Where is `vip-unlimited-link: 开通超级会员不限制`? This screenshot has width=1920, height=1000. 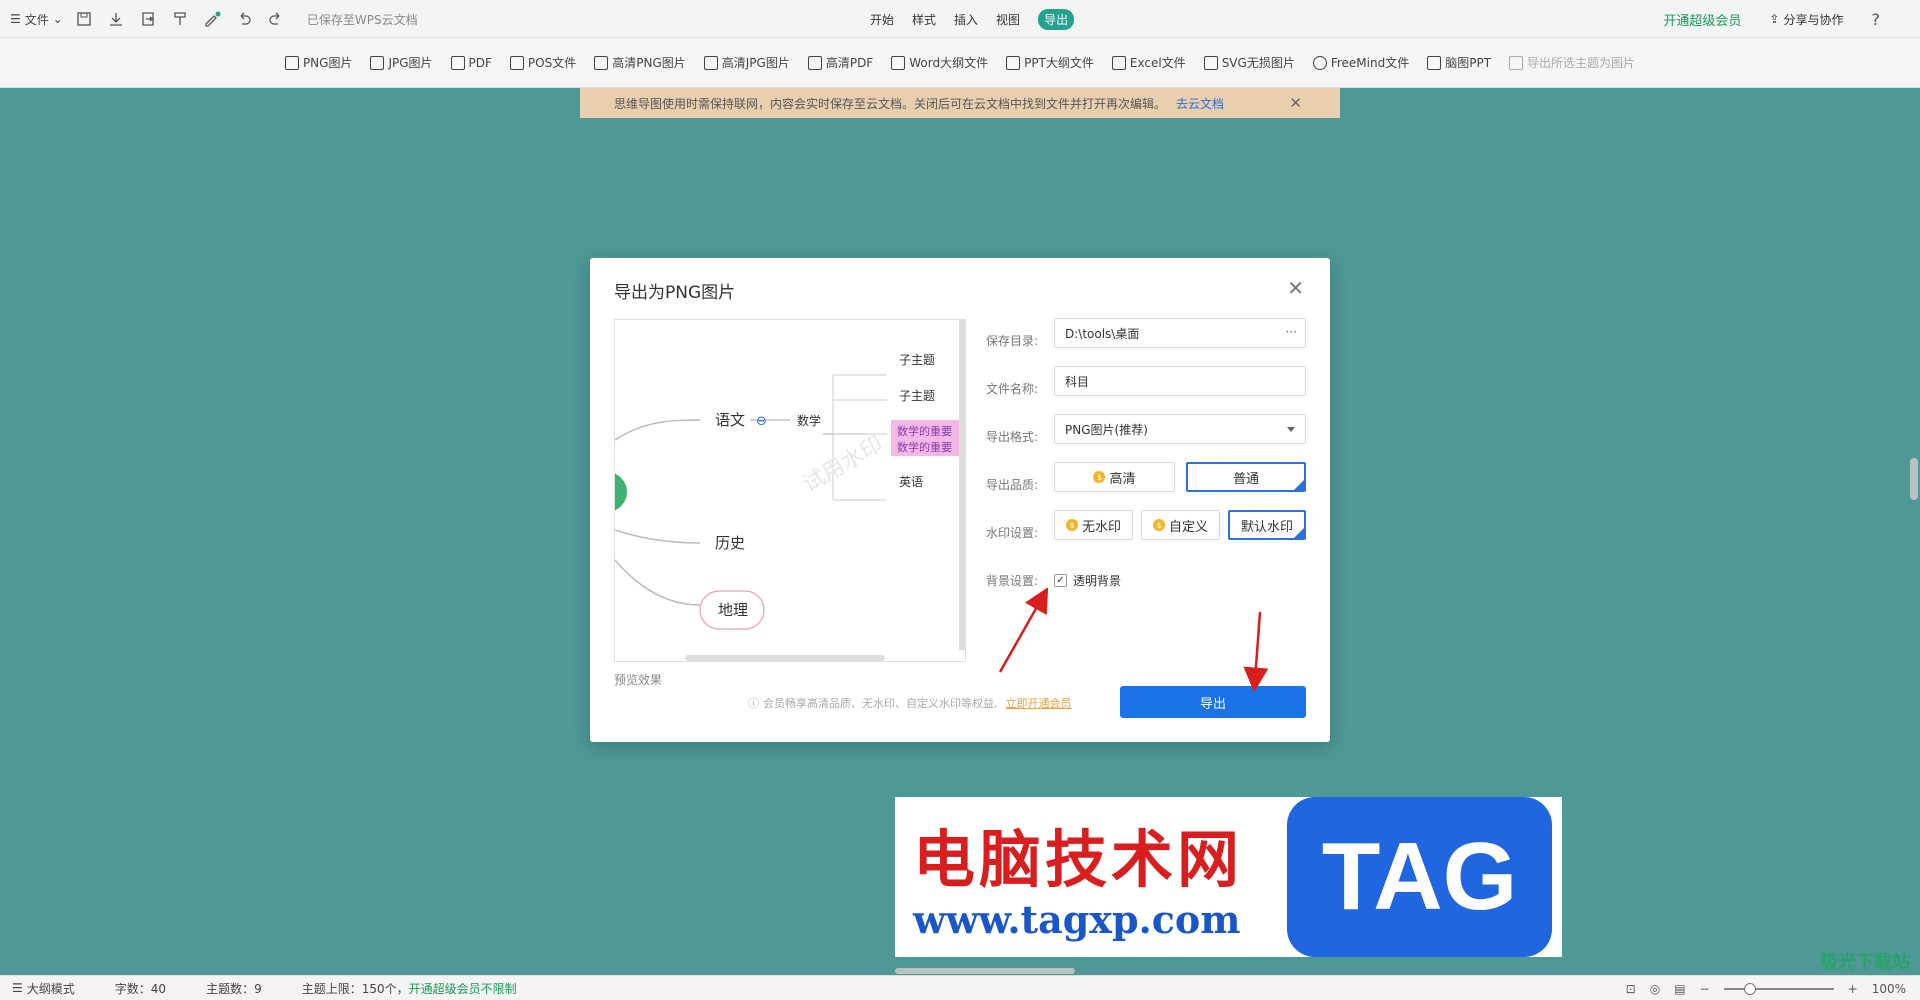
vip-unlimited-link: 开通超级会员不限制 is located at coordinates (463, 989).